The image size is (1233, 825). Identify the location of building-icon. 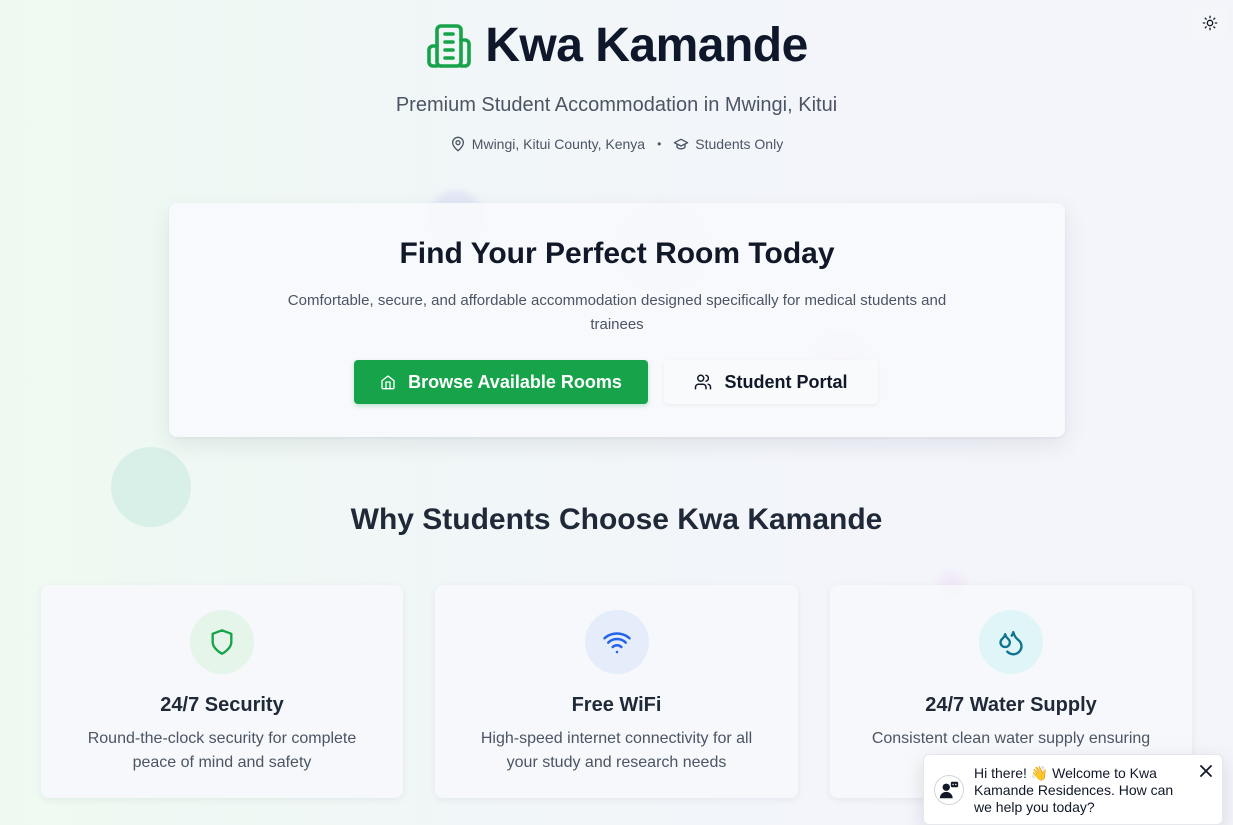
(449, 45).